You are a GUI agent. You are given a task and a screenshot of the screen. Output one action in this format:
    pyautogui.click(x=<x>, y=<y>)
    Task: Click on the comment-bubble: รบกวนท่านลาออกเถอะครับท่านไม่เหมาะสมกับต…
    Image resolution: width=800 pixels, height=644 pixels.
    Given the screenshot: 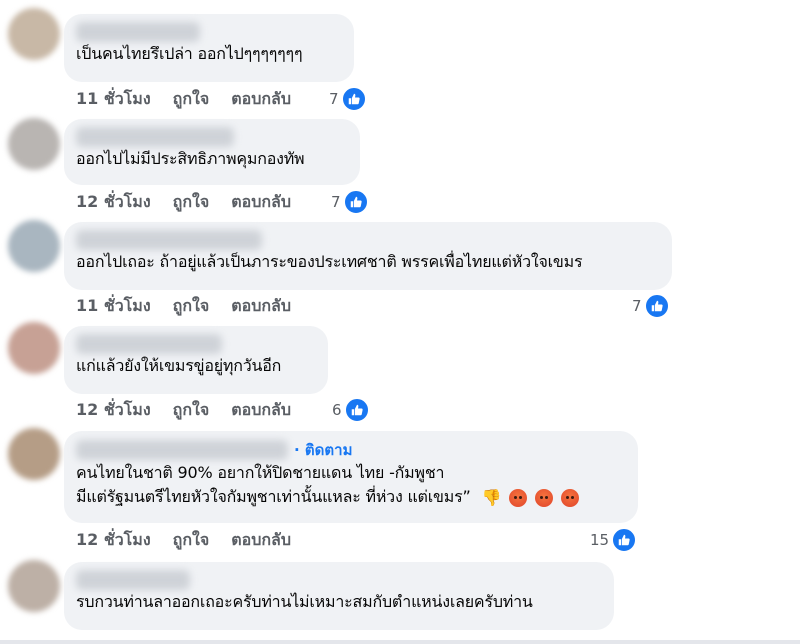 What is the action you would take?
    pyautogui.click(x=339, y=596)
    